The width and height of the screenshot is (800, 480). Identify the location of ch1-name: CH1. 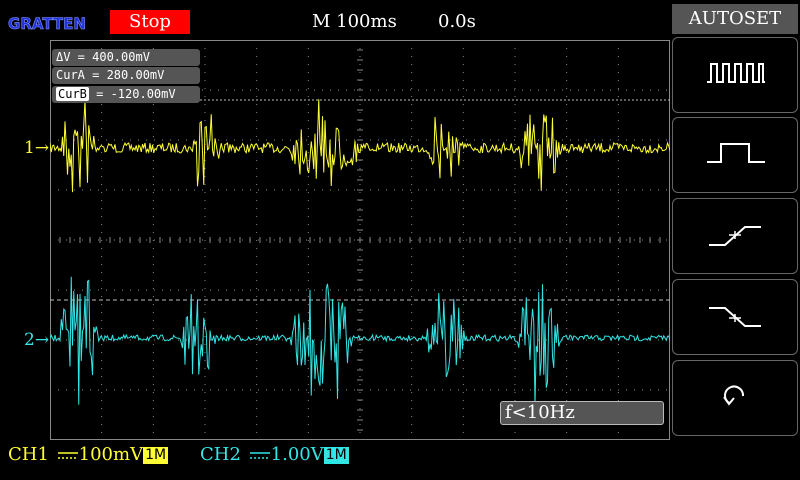
(28, 454).